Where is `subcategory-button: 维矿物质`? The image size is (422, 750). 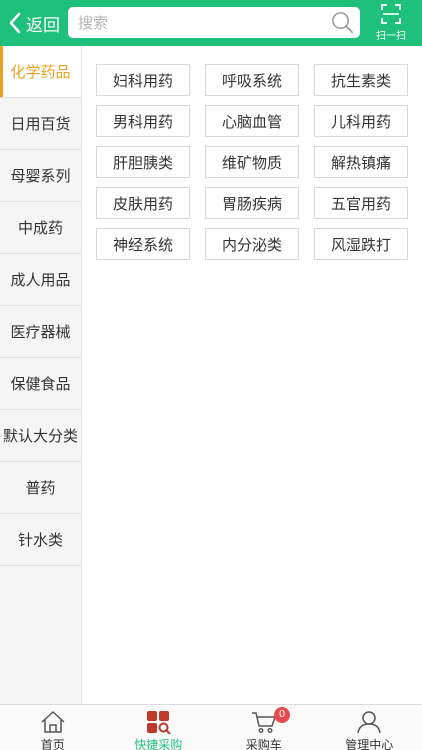 subcategory-button: 维矿物质 is located at coordinates (252, 162).